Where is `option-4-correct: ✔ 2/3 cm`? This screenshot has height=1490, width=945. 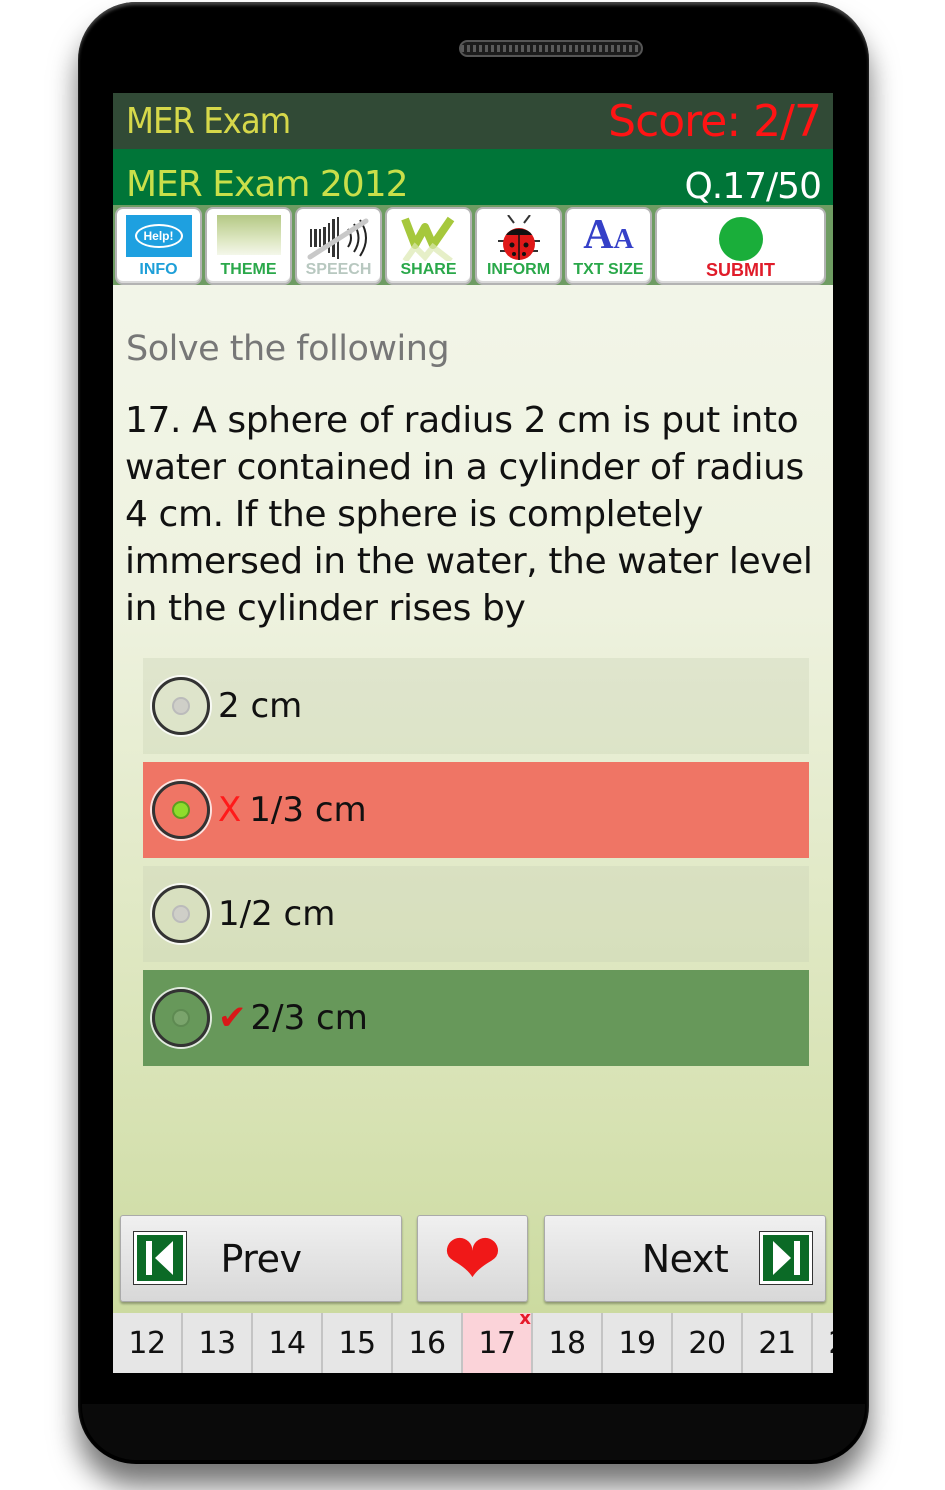 option-4-correct: ✔ 2/3 cm is located at coordinates (476, 1018).